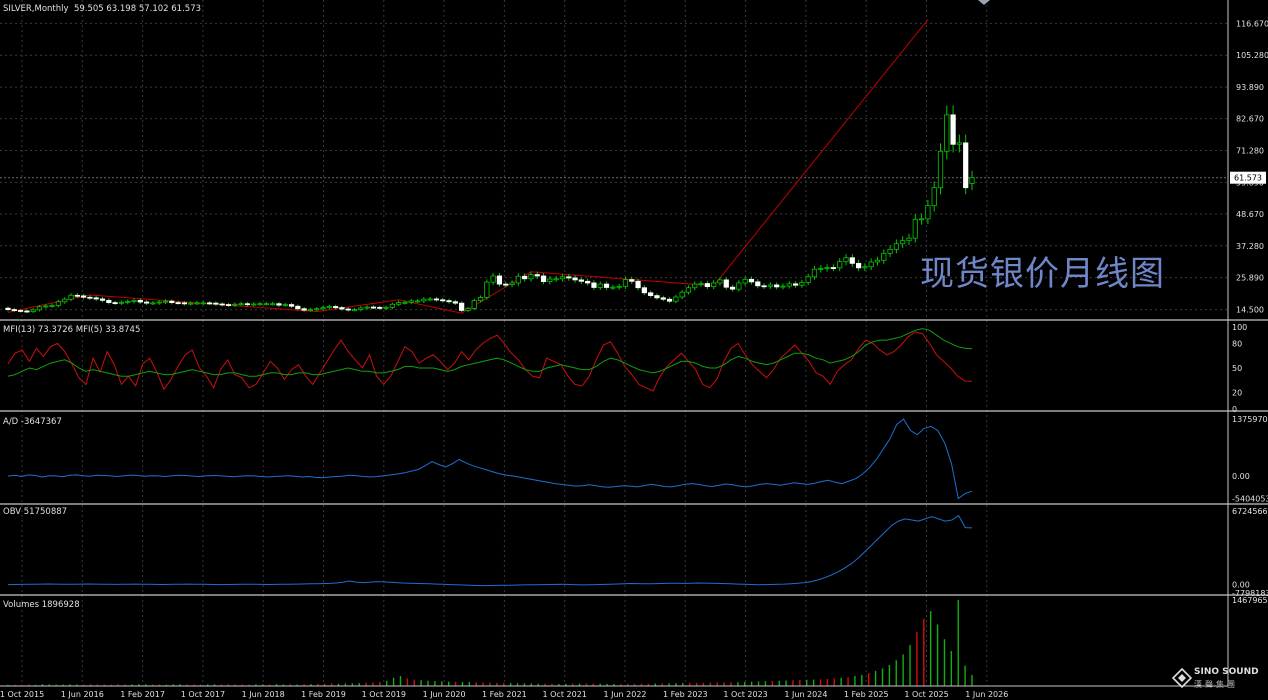 The image size is (1268, 700). I want to click on x-tick-label: 1 Feb 2025, so click(866, 694).